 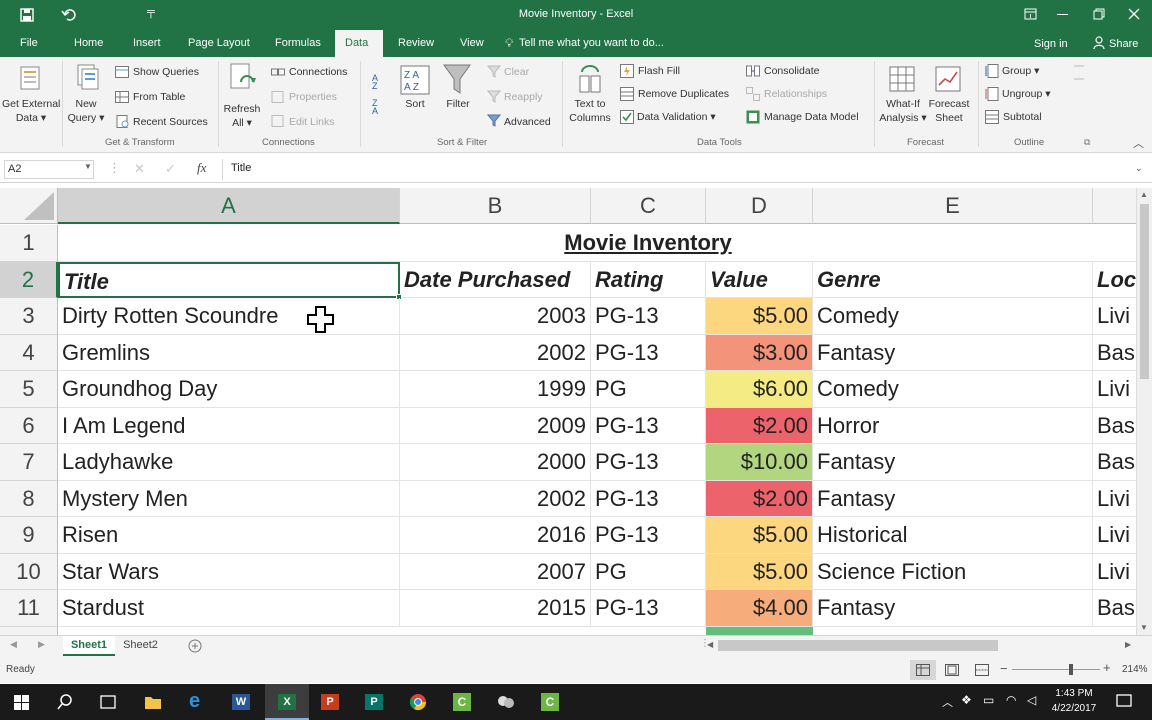 What do you see at coordinates (379, 93) in the screenshot?
I see `sort-az-icon: AZZA` at bounding box center [379, 93].